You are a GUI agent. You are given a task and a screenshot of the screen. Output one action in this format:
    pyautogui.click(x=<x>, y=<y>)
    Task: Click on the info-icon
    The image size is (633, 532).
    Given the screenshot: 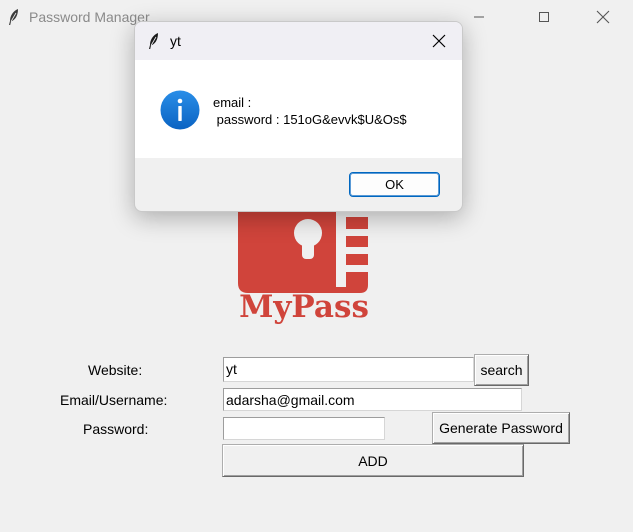 What is the action you would take?
    pyautogui.click(x=180, y=110)
    